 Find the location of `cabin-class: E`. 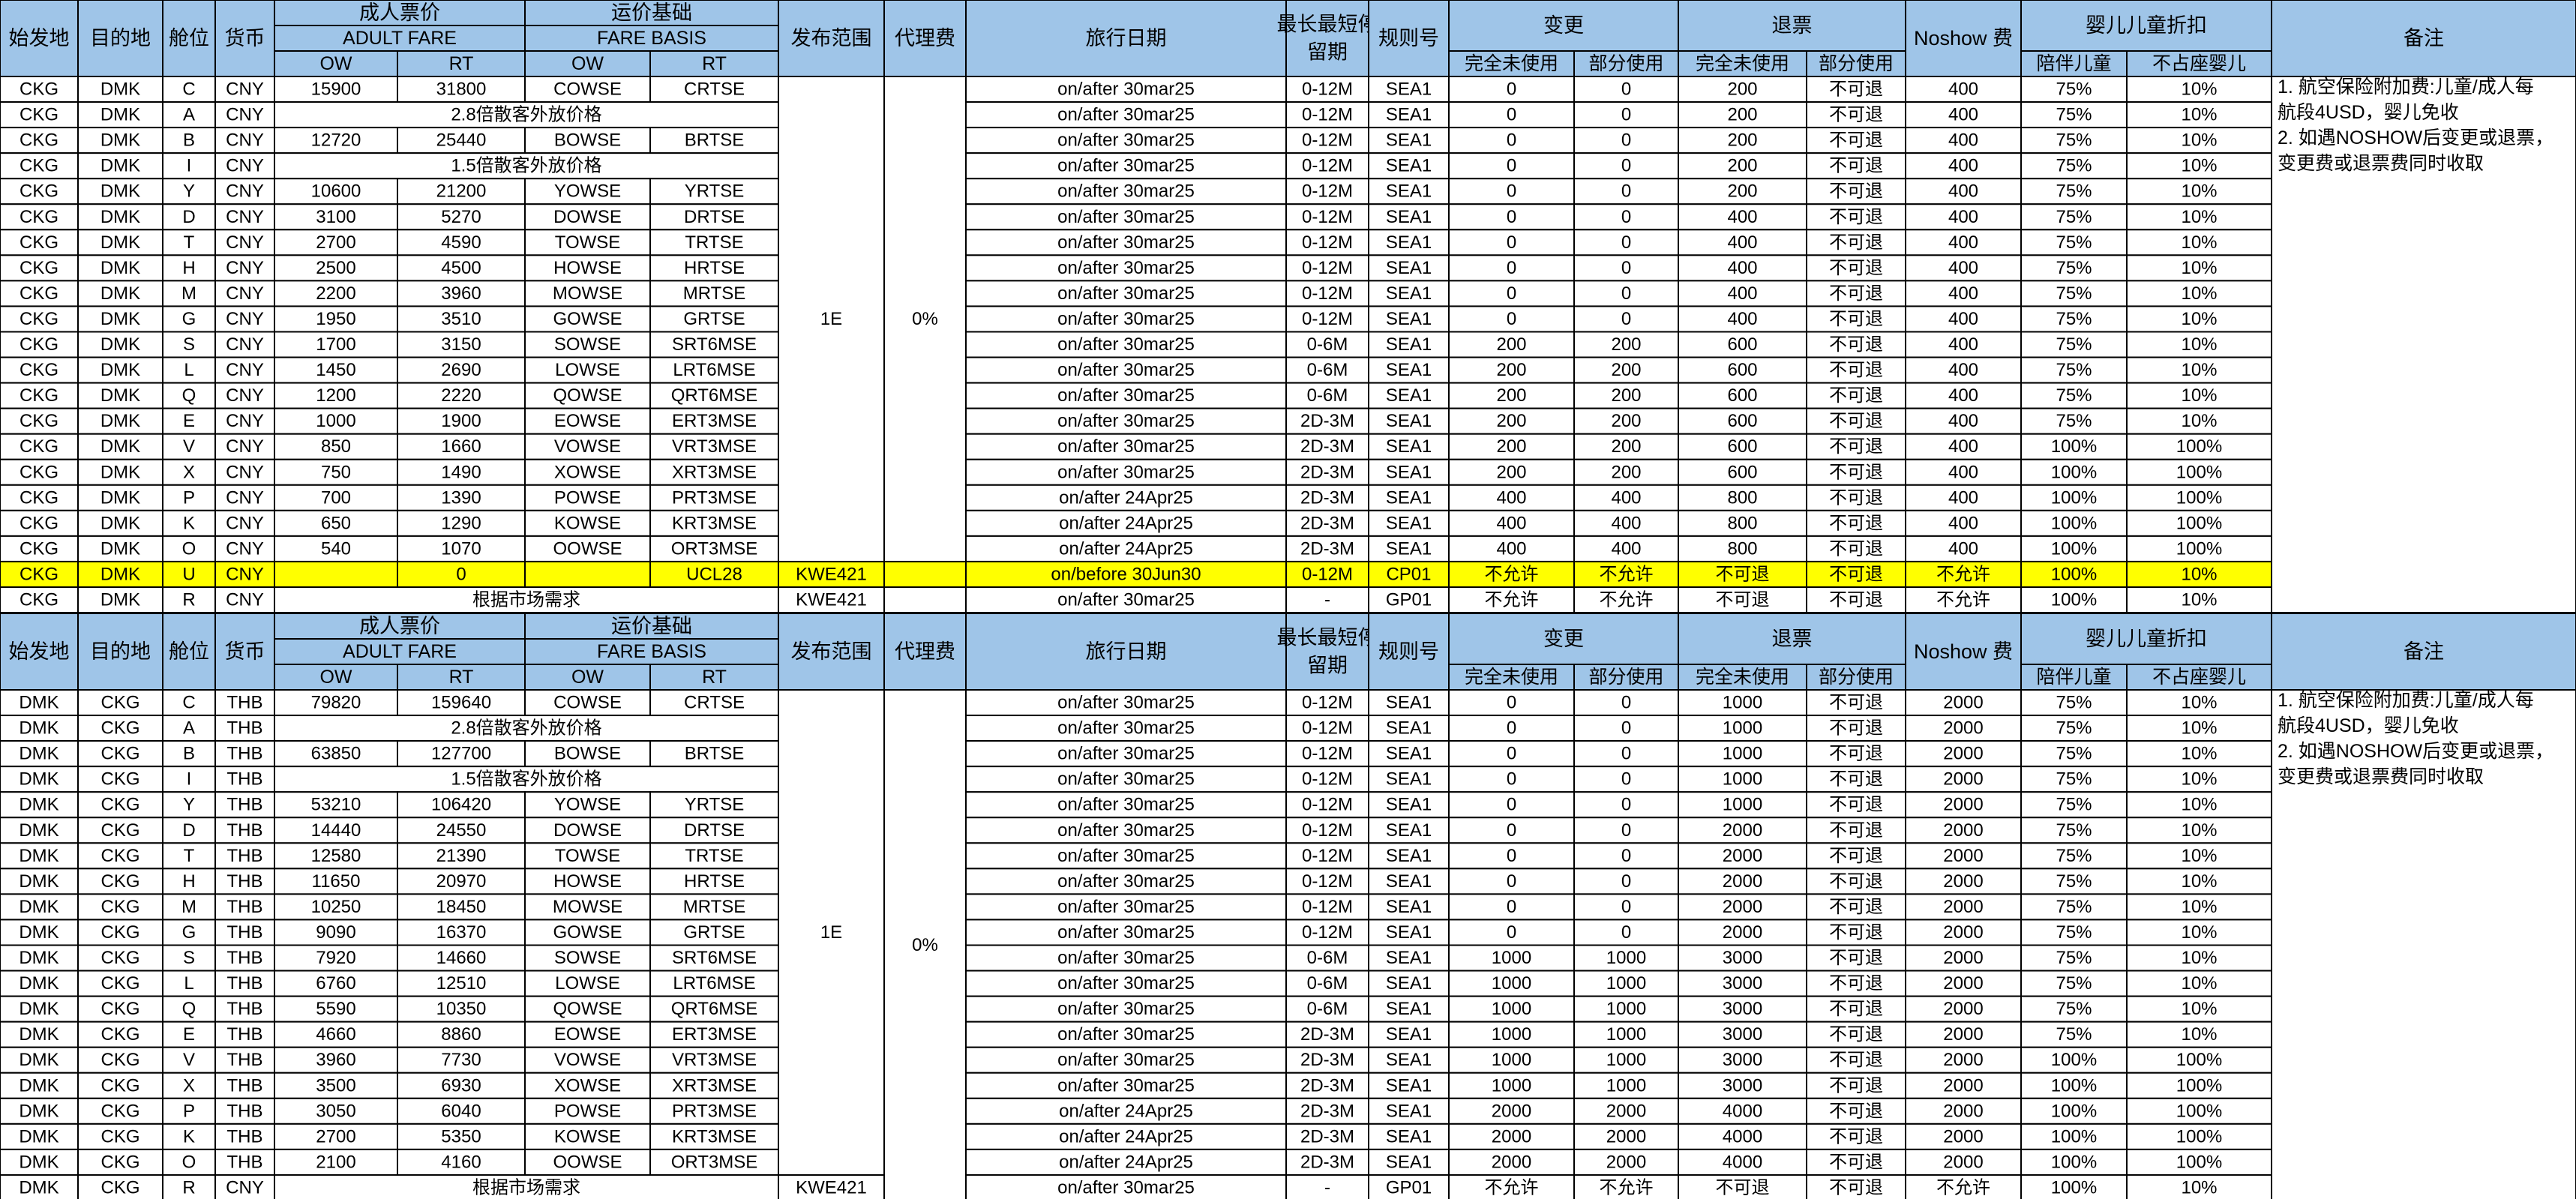

cabin-class: E is located at coordinates (189, 421).